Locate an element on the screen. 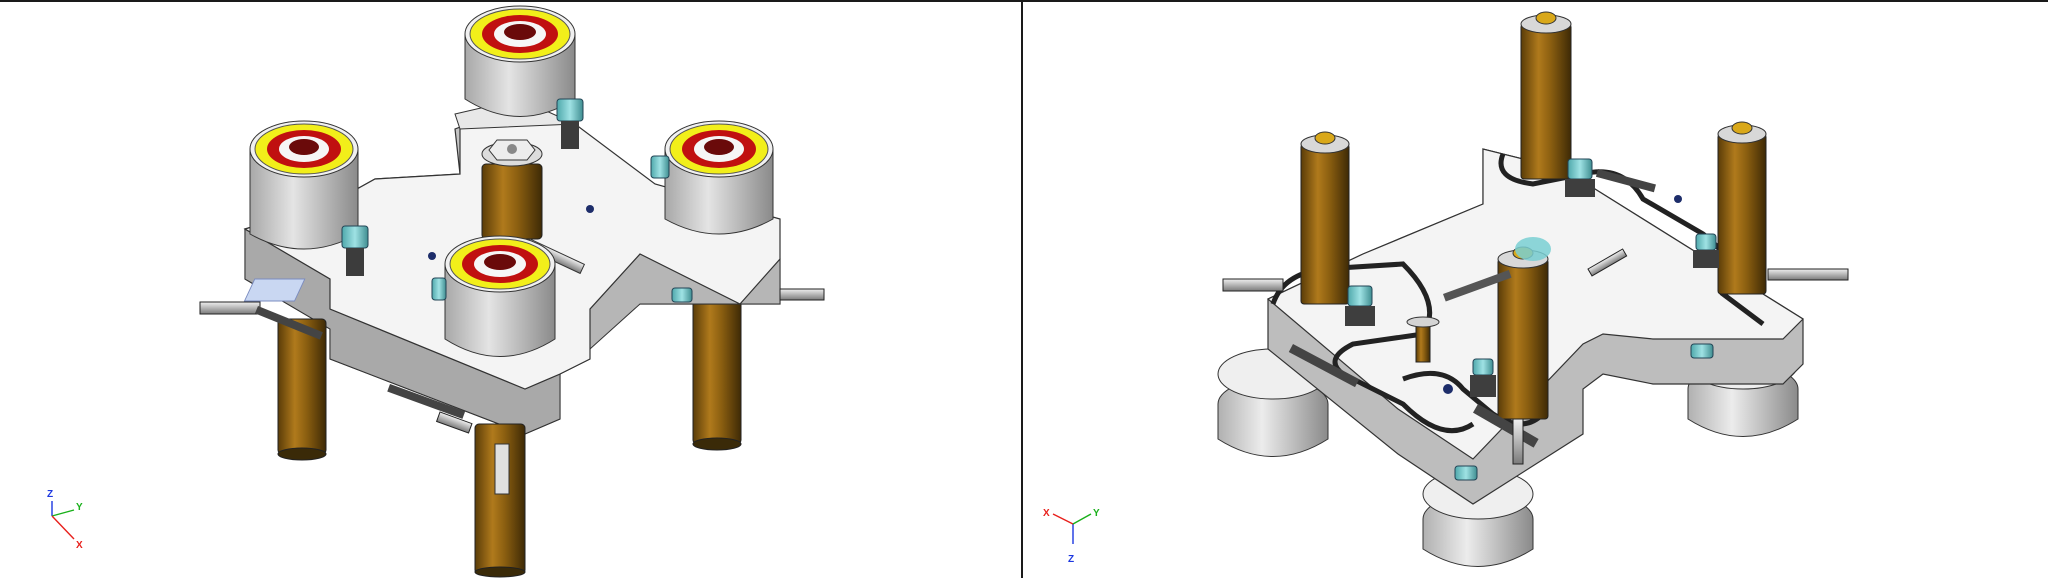  cyan-fitting-r4 is located at coordinates (1483, 377).